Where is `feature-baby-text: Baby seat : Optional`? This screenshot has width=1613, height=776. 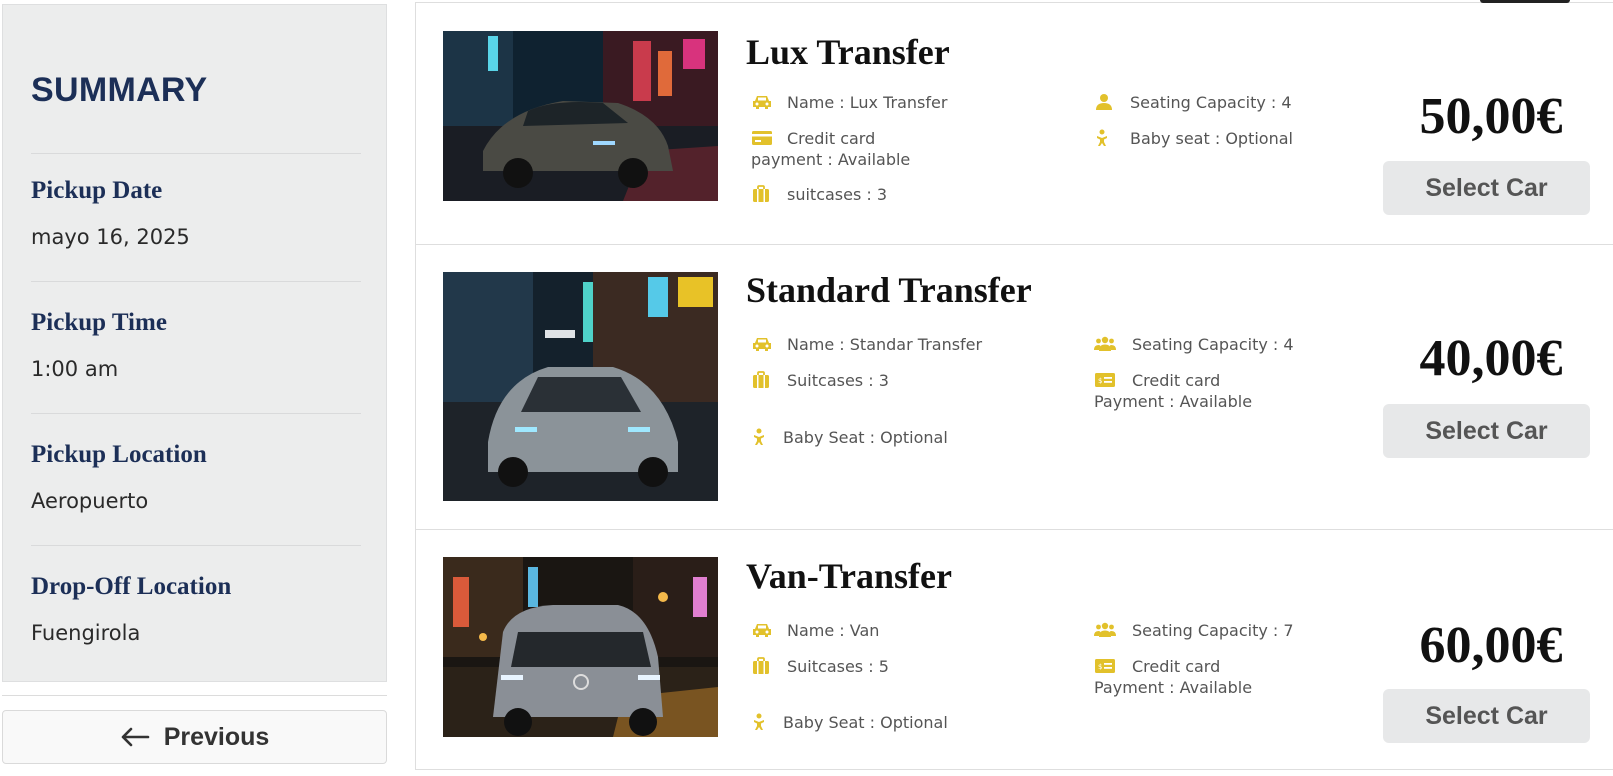
feature-baby-text: Baby seat : Optional is located at coordinates (1211, 138).